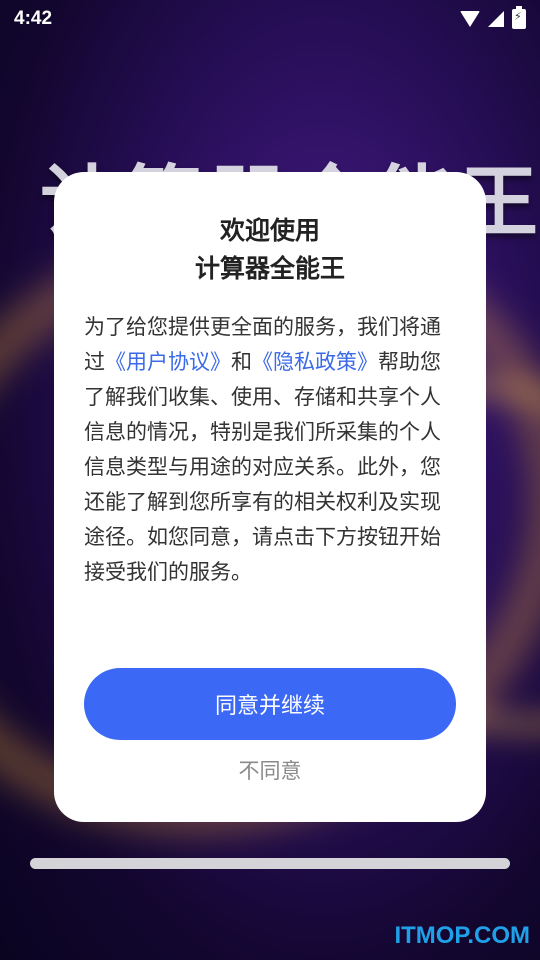 This screenshot has height=960, width=540. I want to click on dialog-title-line1: 欢迎使用, so click(269, 230).